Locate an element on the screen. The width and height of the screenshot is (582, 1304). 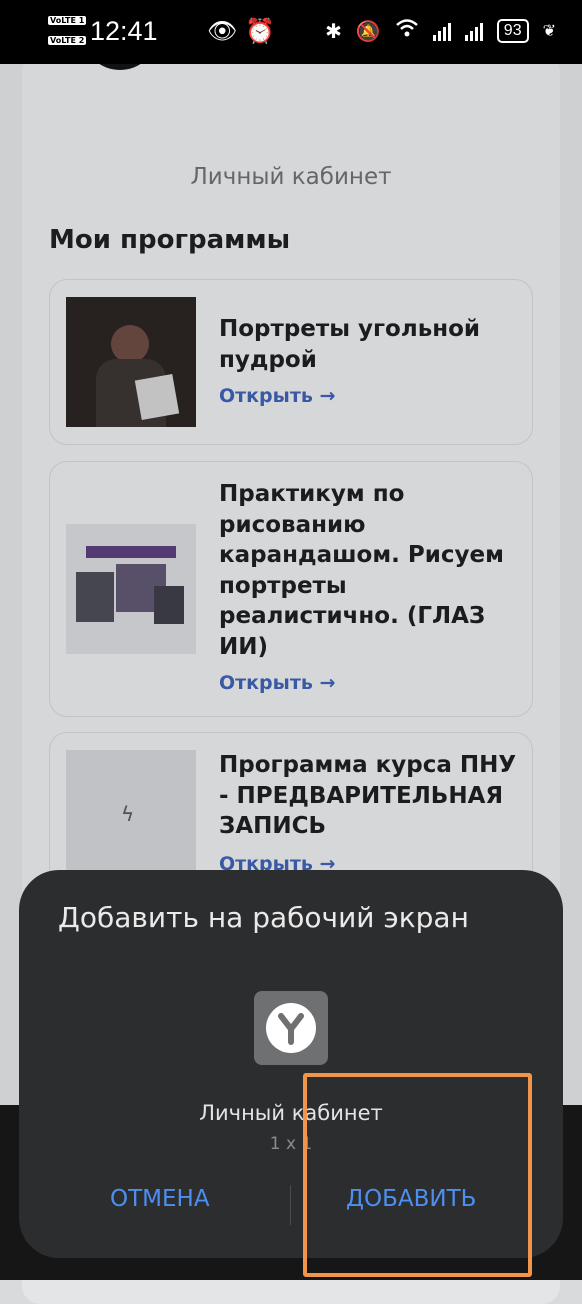
button-divider is located at coordinates (290, 1205).